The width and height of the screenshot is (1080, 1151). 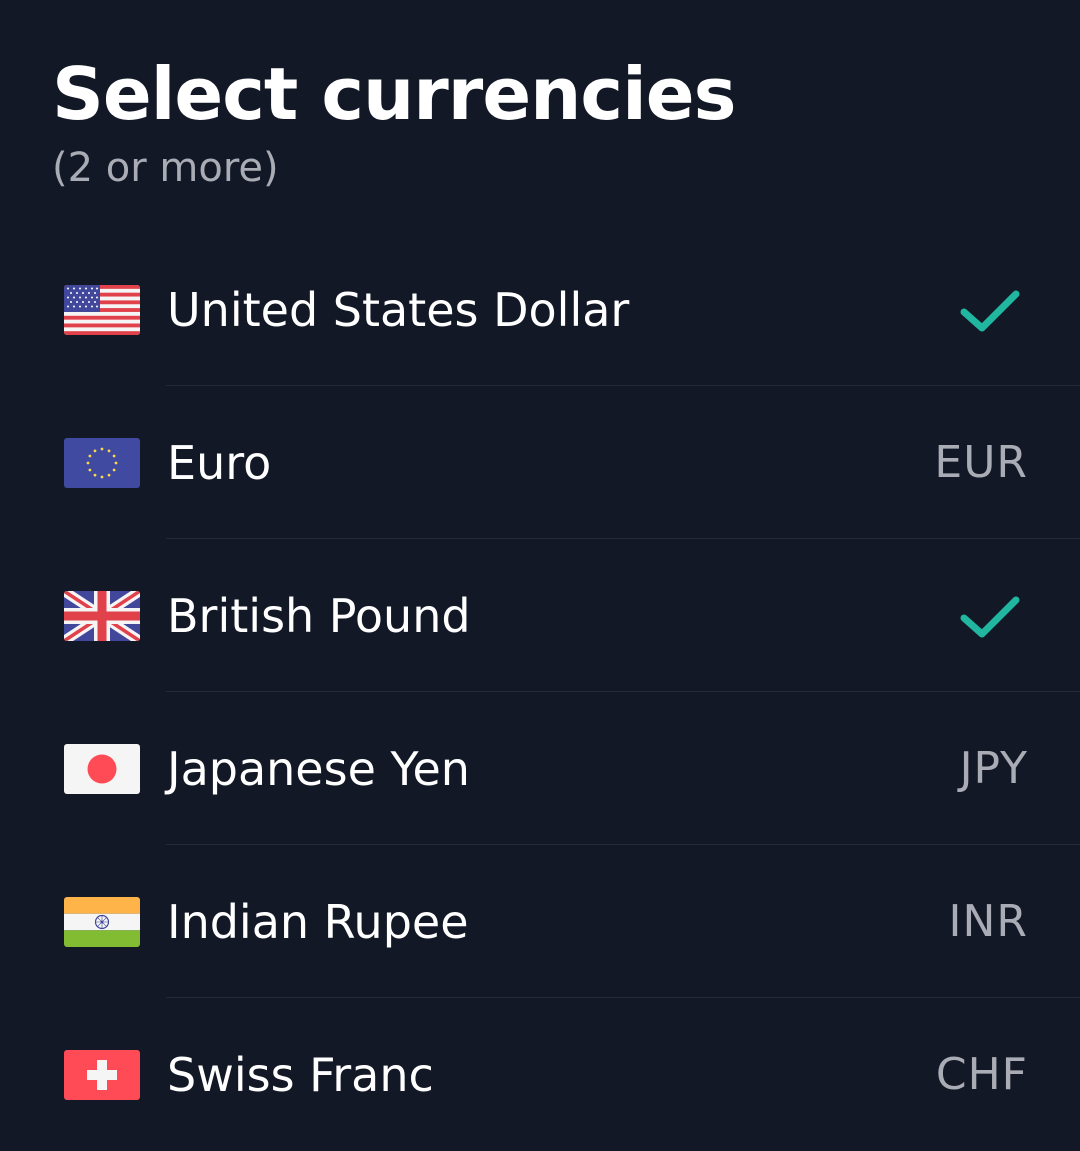 I want to click on currency-name: British Pound, so click(x=319, y=616).